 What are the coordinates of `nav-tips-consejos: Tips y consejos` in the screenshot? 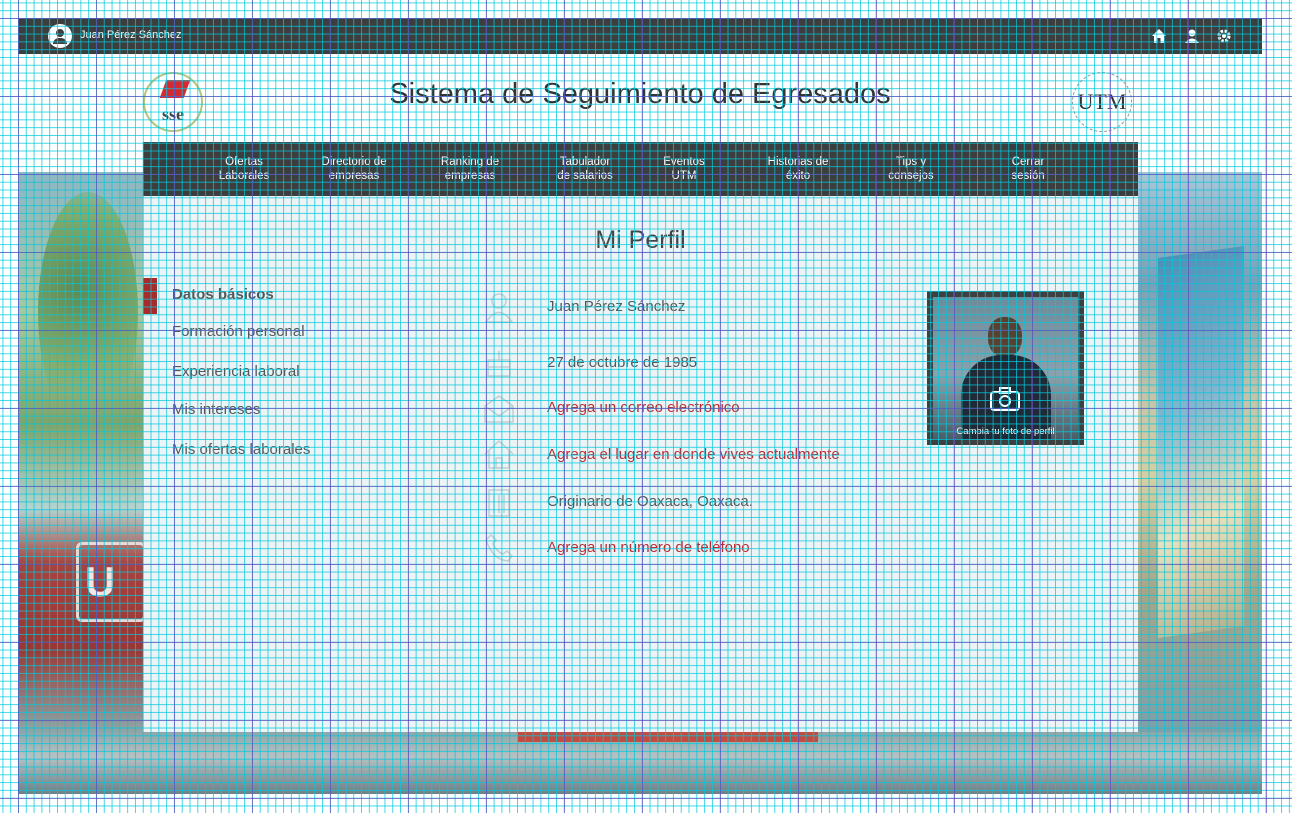 It's located at (911, 169).